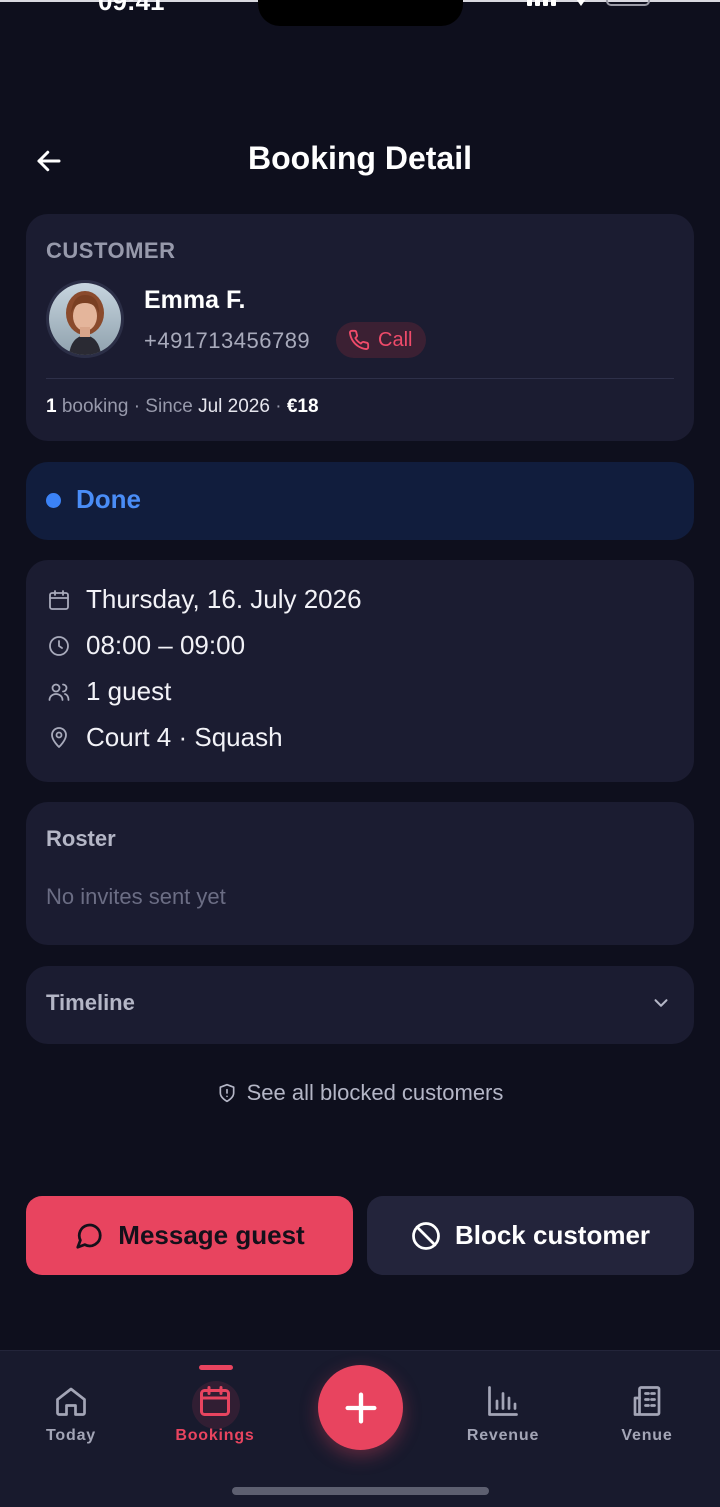  What do you see at coordinates (108, 691) in the screenshot?
I see `detail-guests: 1 guest` at bounding box center [108, 691].